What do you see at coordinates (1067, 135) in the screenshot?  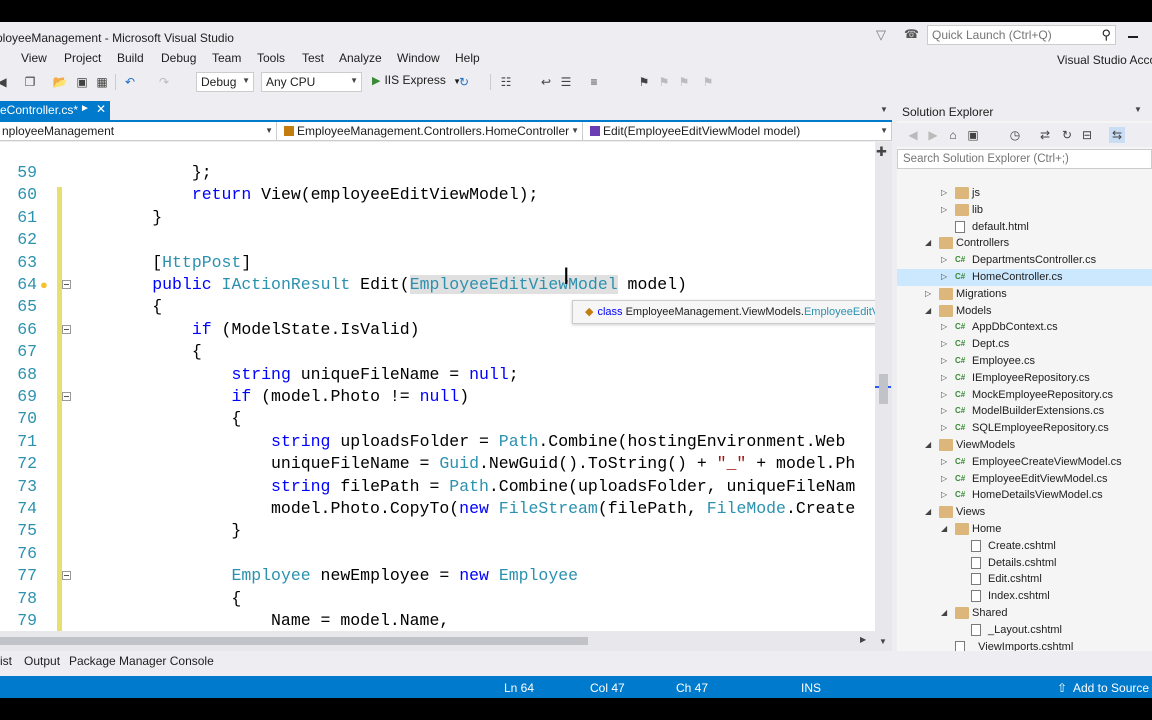 I see `refresh-icon: ↻` at bounding box center [1067, 135].